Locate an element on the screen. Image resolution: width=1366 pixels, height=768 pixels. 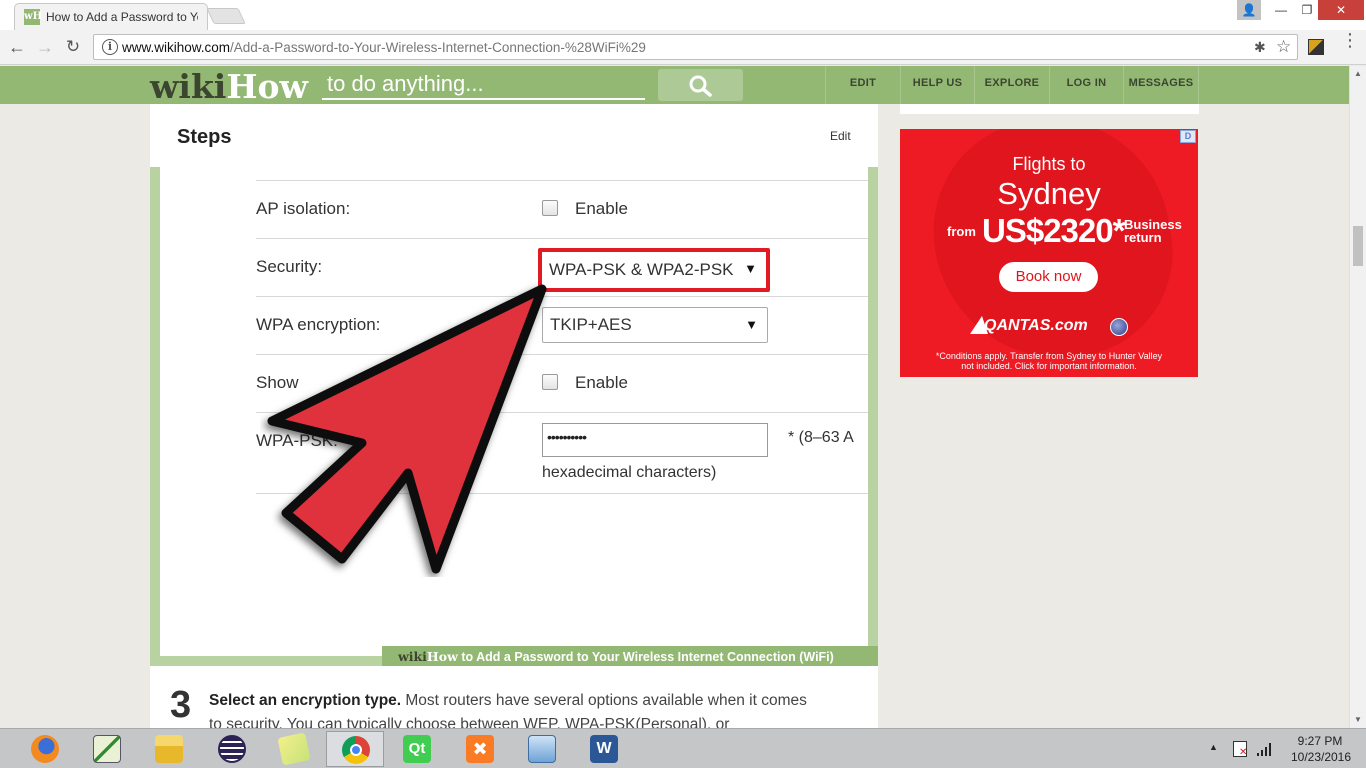
ap-isolation-checkbox is located at coordinates (550, 208).